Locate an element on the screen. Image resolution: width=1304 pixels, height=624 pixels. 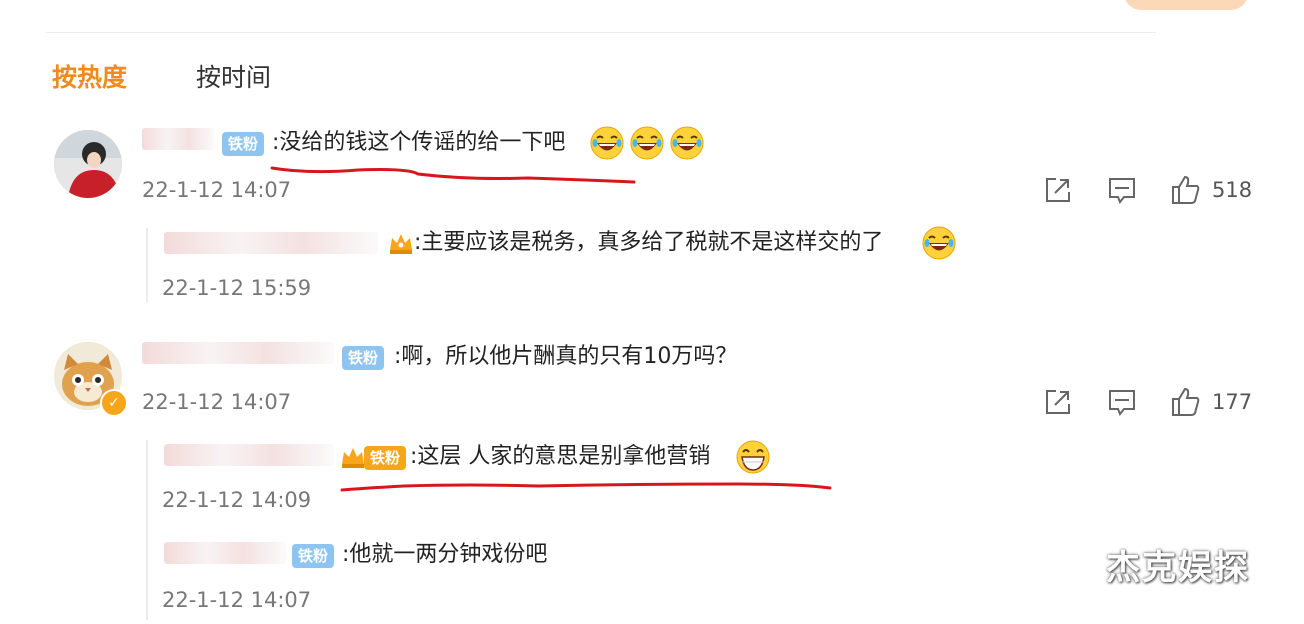
top-action-button is located at coordinates (1186, 5).